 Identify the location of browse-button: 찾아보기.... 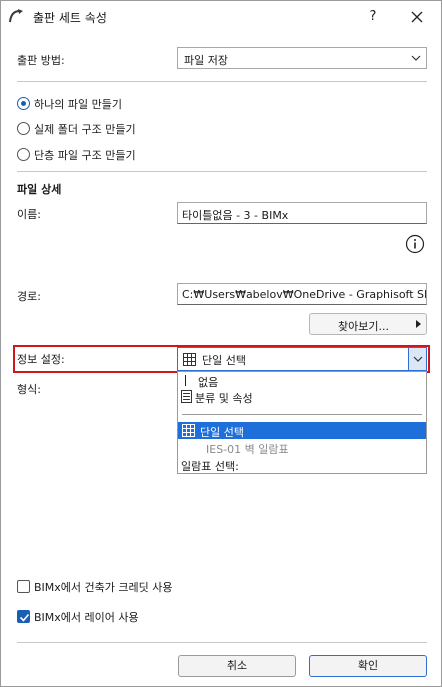
(368, 324).